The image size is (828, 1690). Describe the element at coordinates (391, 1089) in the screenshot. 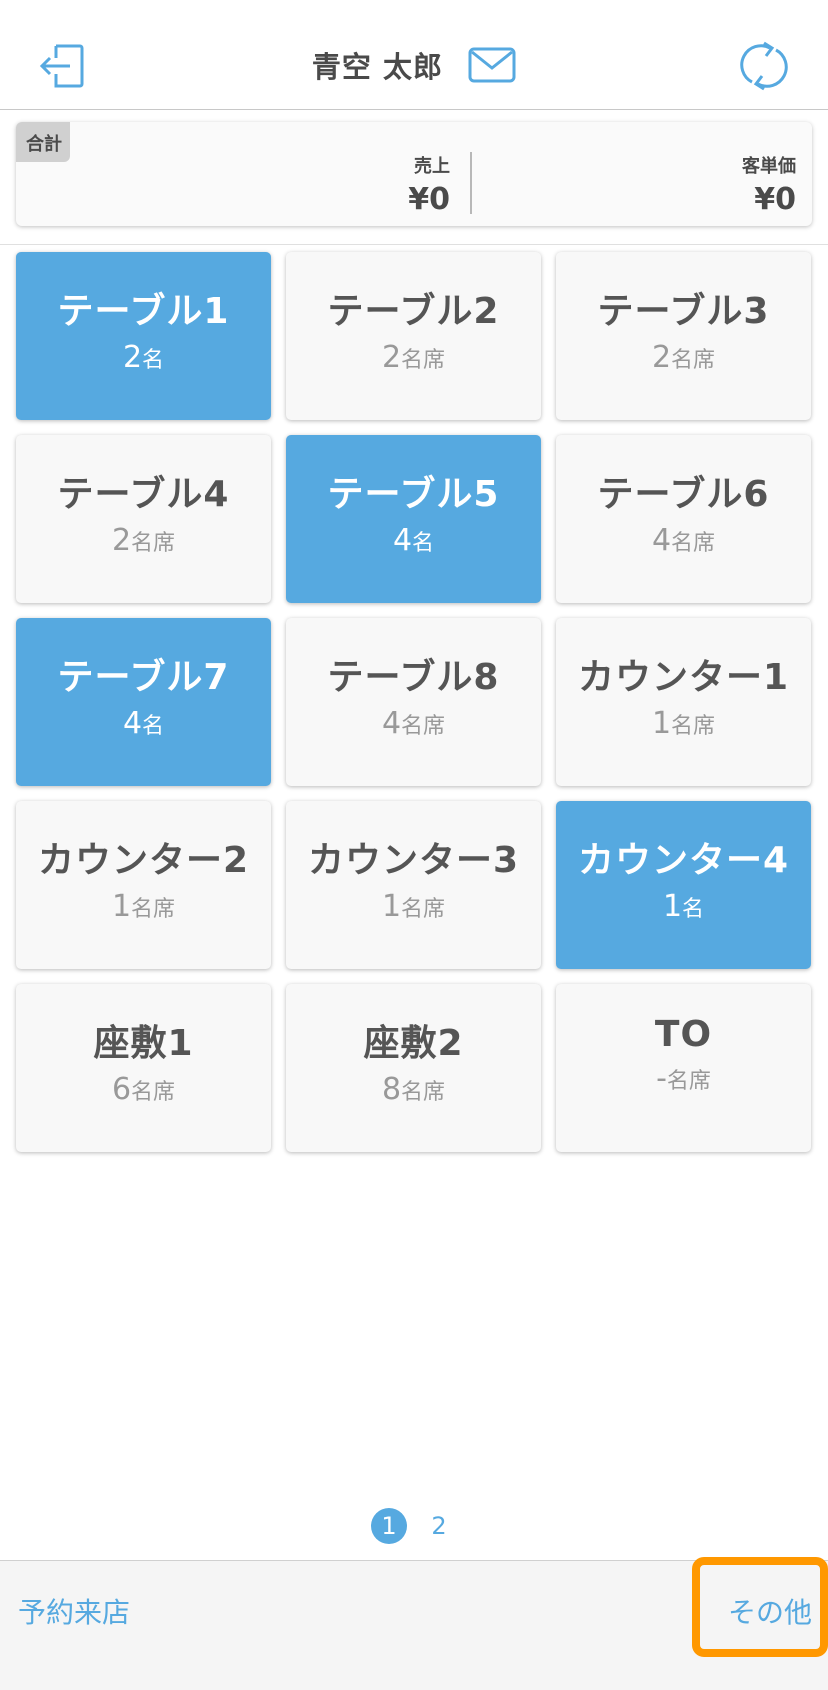

I see `seat-count: 8` at that location.